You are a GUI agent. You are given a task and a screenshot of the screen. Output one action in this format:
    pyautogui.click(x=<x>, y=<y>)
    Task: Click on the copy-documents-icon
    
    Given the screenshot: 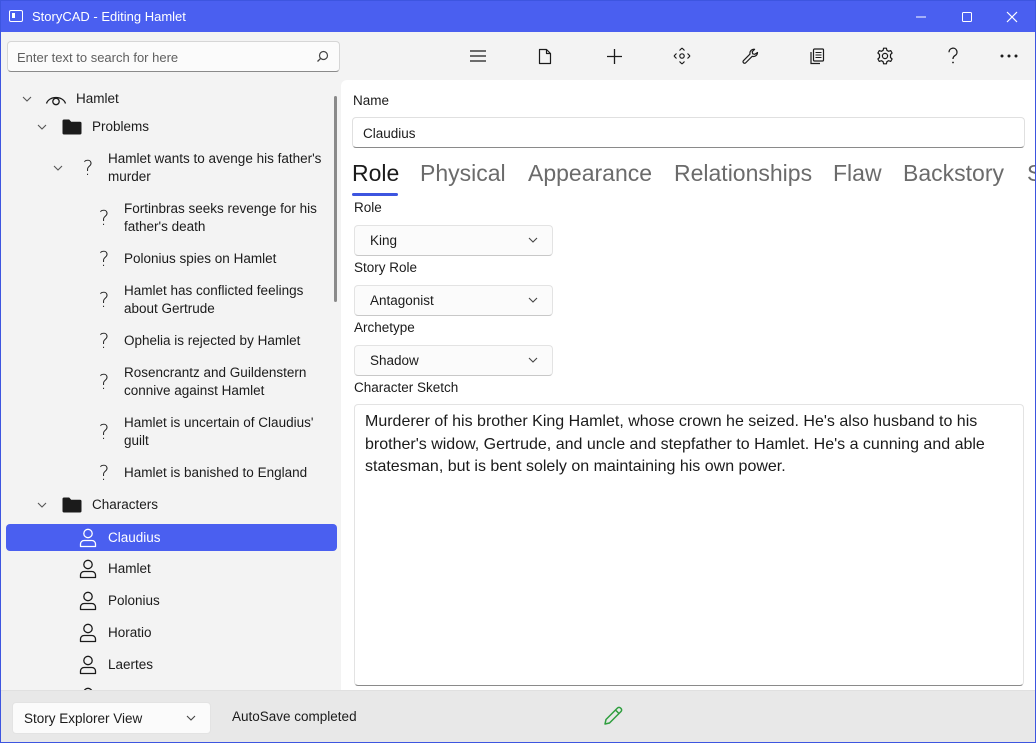 What is the action you would take?
    pyautogui.click(x=817, y=55)
    